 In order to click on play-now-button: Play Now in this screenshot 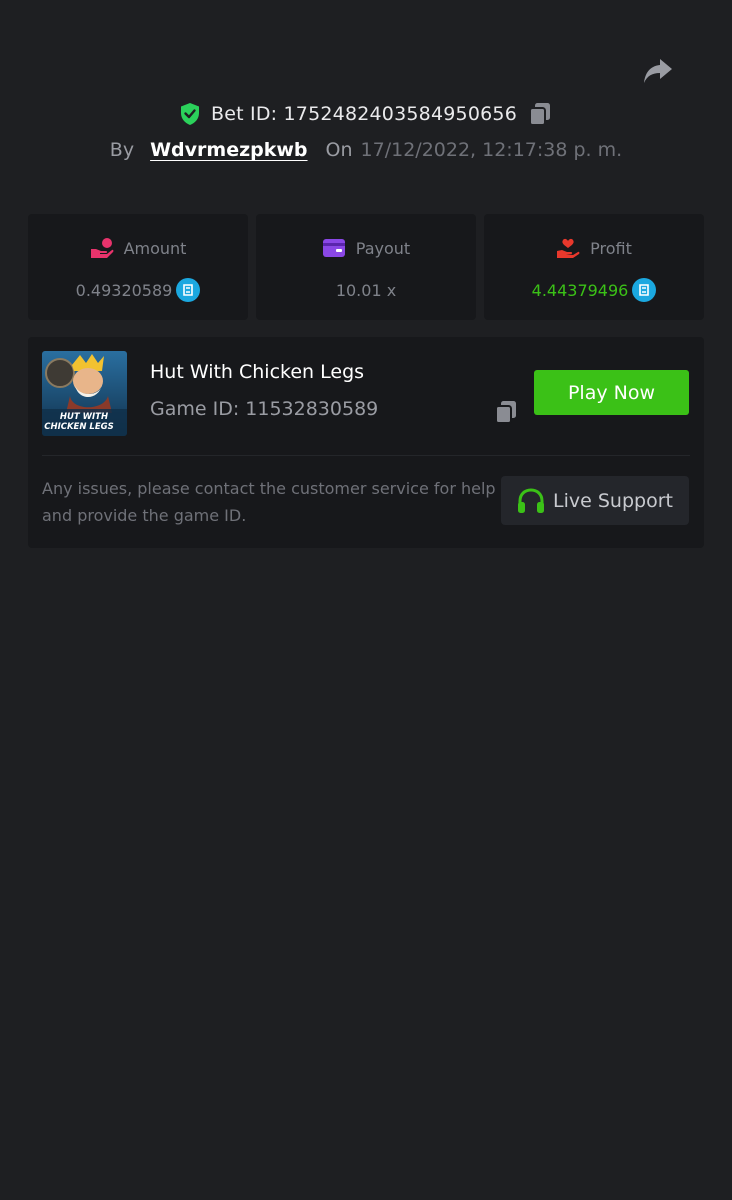, I will do `click(611, 392)`.